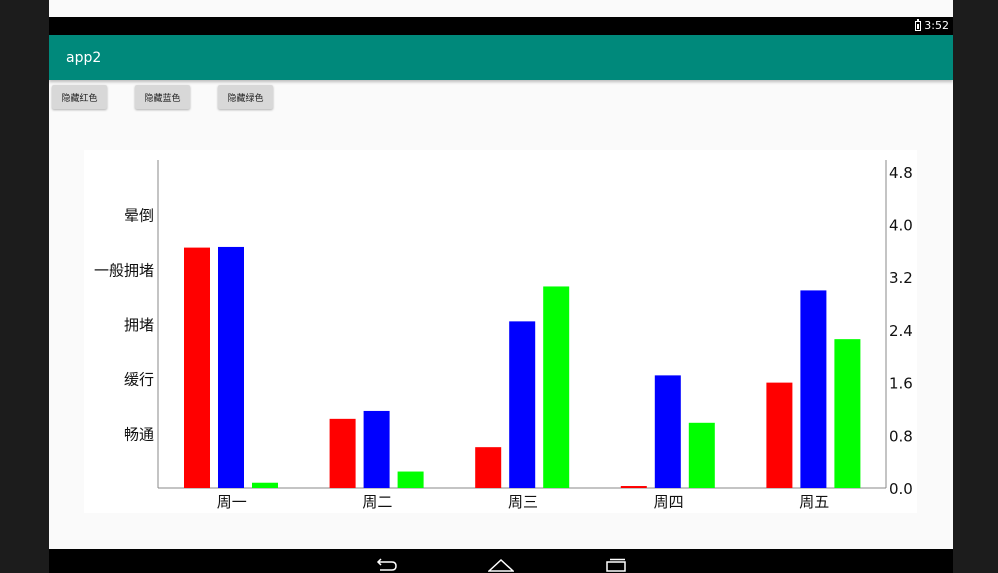 The height and width of the screenshot is (573, 998). I want to click on battery-charging-icon, so click(918, 24).